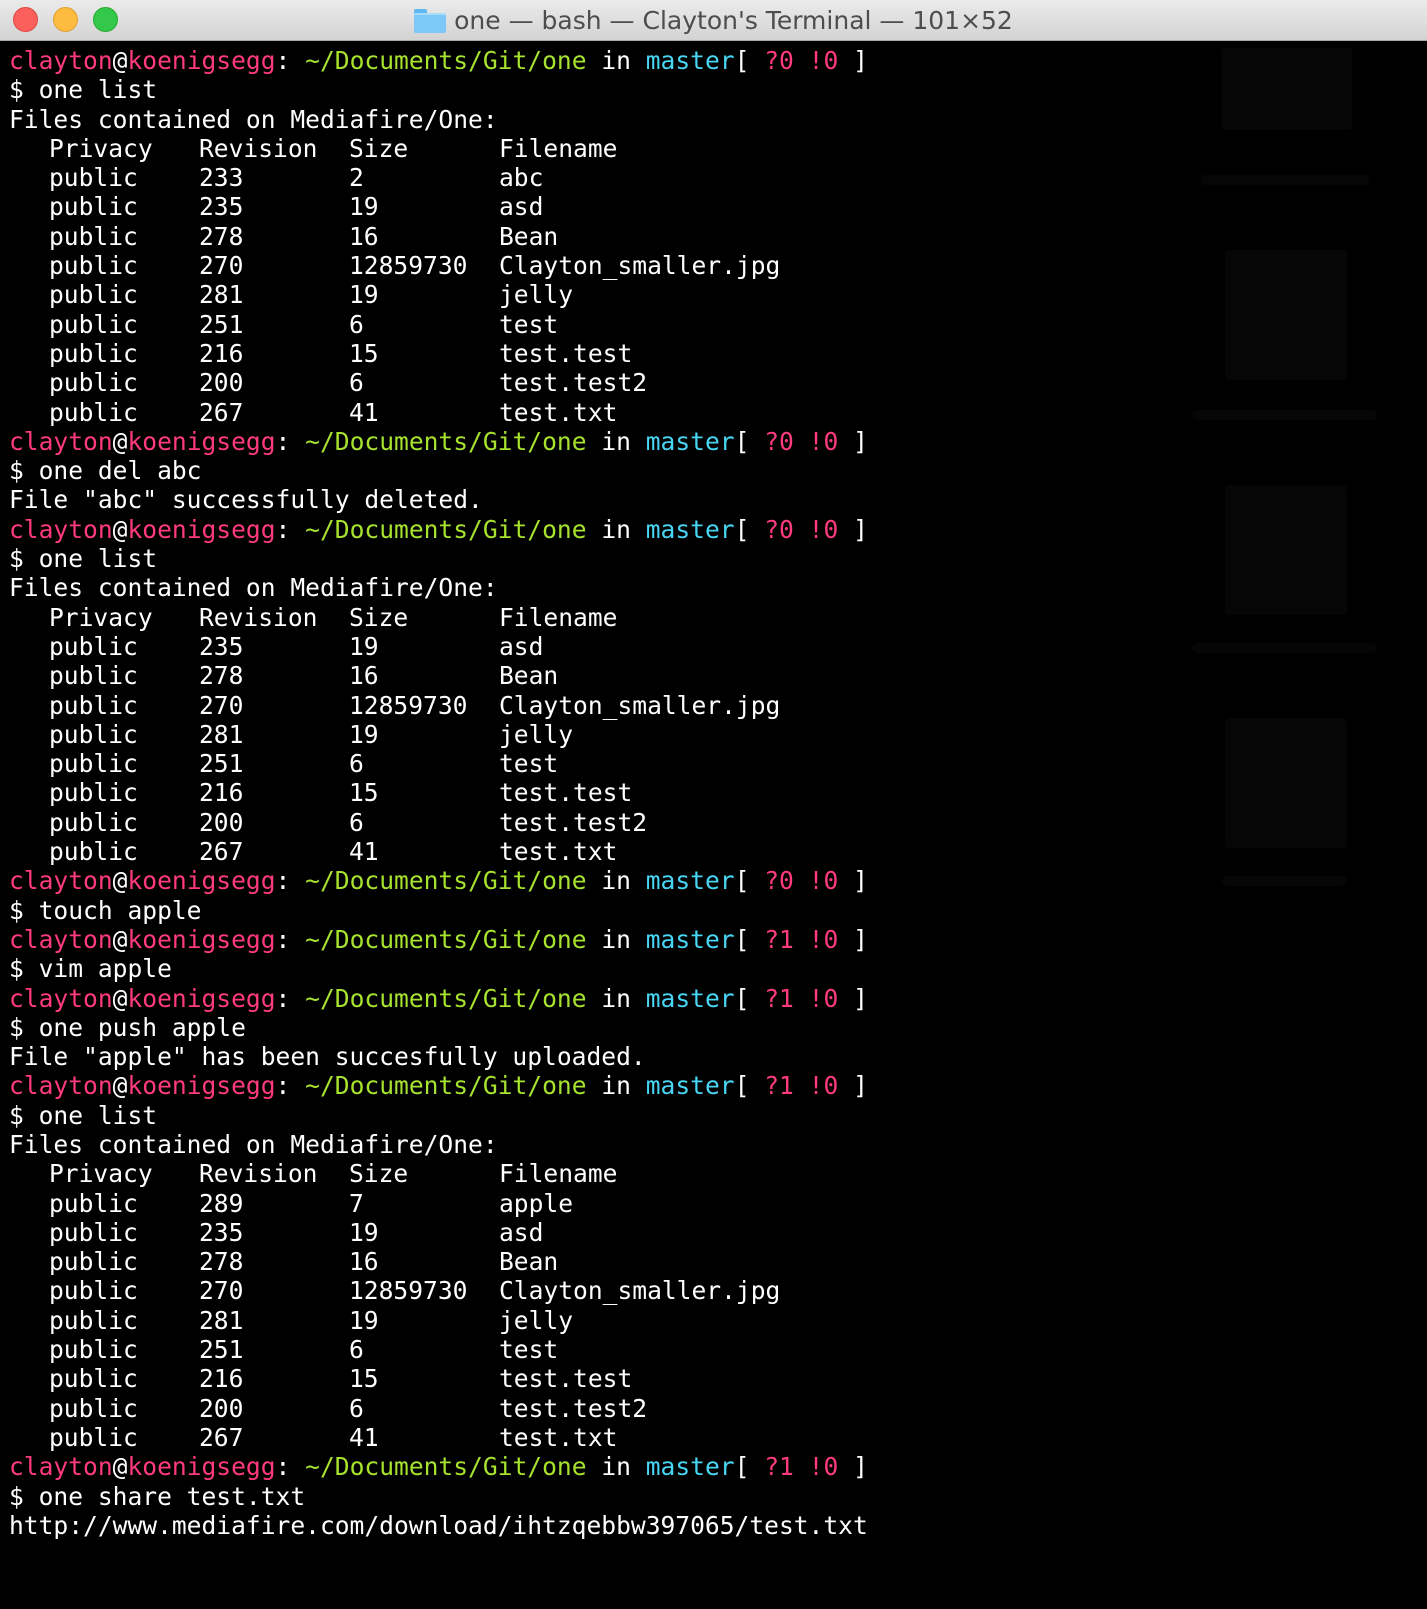 This screenshot has height=1609, width=1427. Describe the element at coordinates (438, 558) in the screenshot. I see `command-line: $ one list` at that location.